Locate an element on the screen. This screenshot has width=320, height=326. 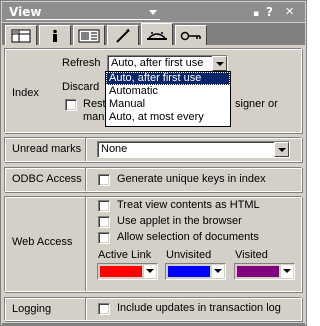
visited-label: Visited is located at coordinates (251, 255).